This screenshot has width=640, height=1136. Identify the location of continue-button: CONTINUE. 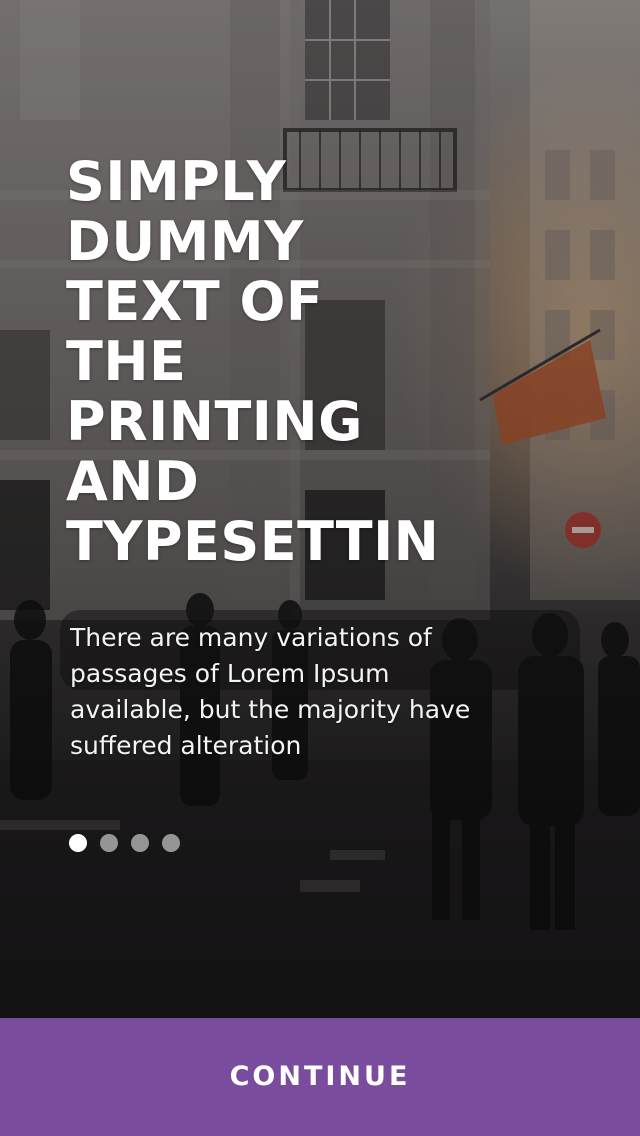
(320, 1077).